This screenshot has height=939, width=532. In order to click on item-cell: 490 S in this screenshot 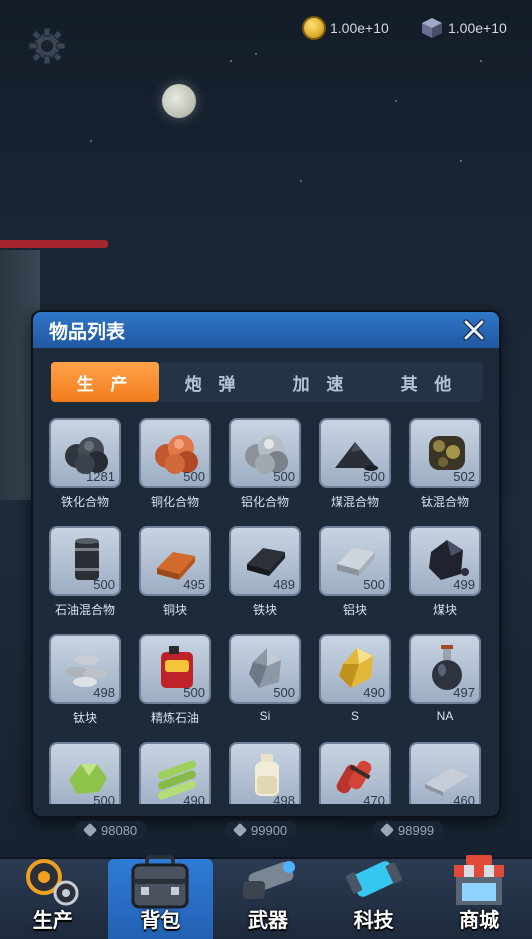, I will do `click(355, 678)`.